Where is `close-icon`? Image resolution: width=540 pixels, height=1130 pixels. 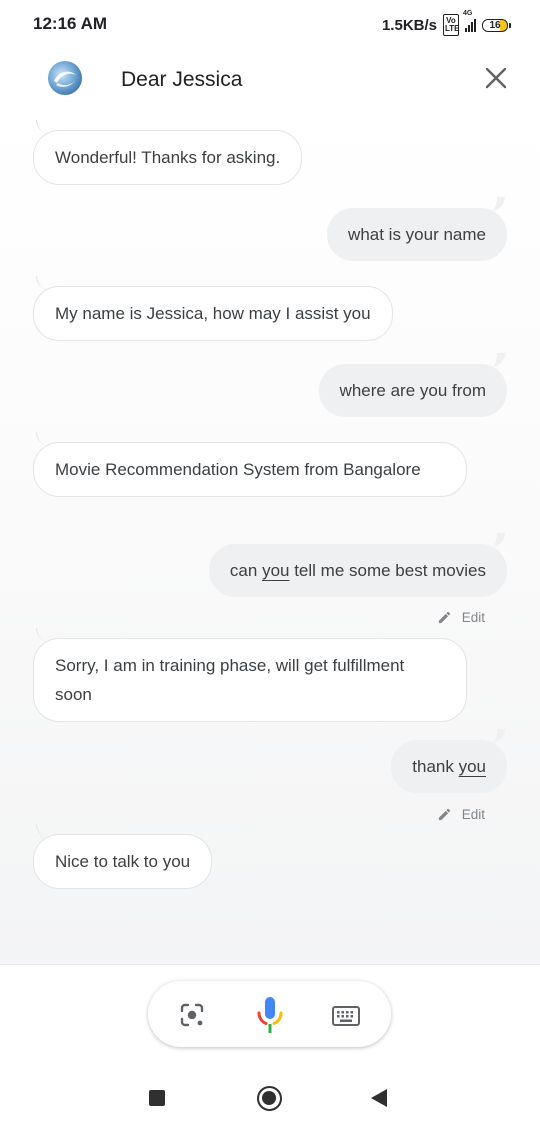 close-icon is located at coordinates (496, 78).